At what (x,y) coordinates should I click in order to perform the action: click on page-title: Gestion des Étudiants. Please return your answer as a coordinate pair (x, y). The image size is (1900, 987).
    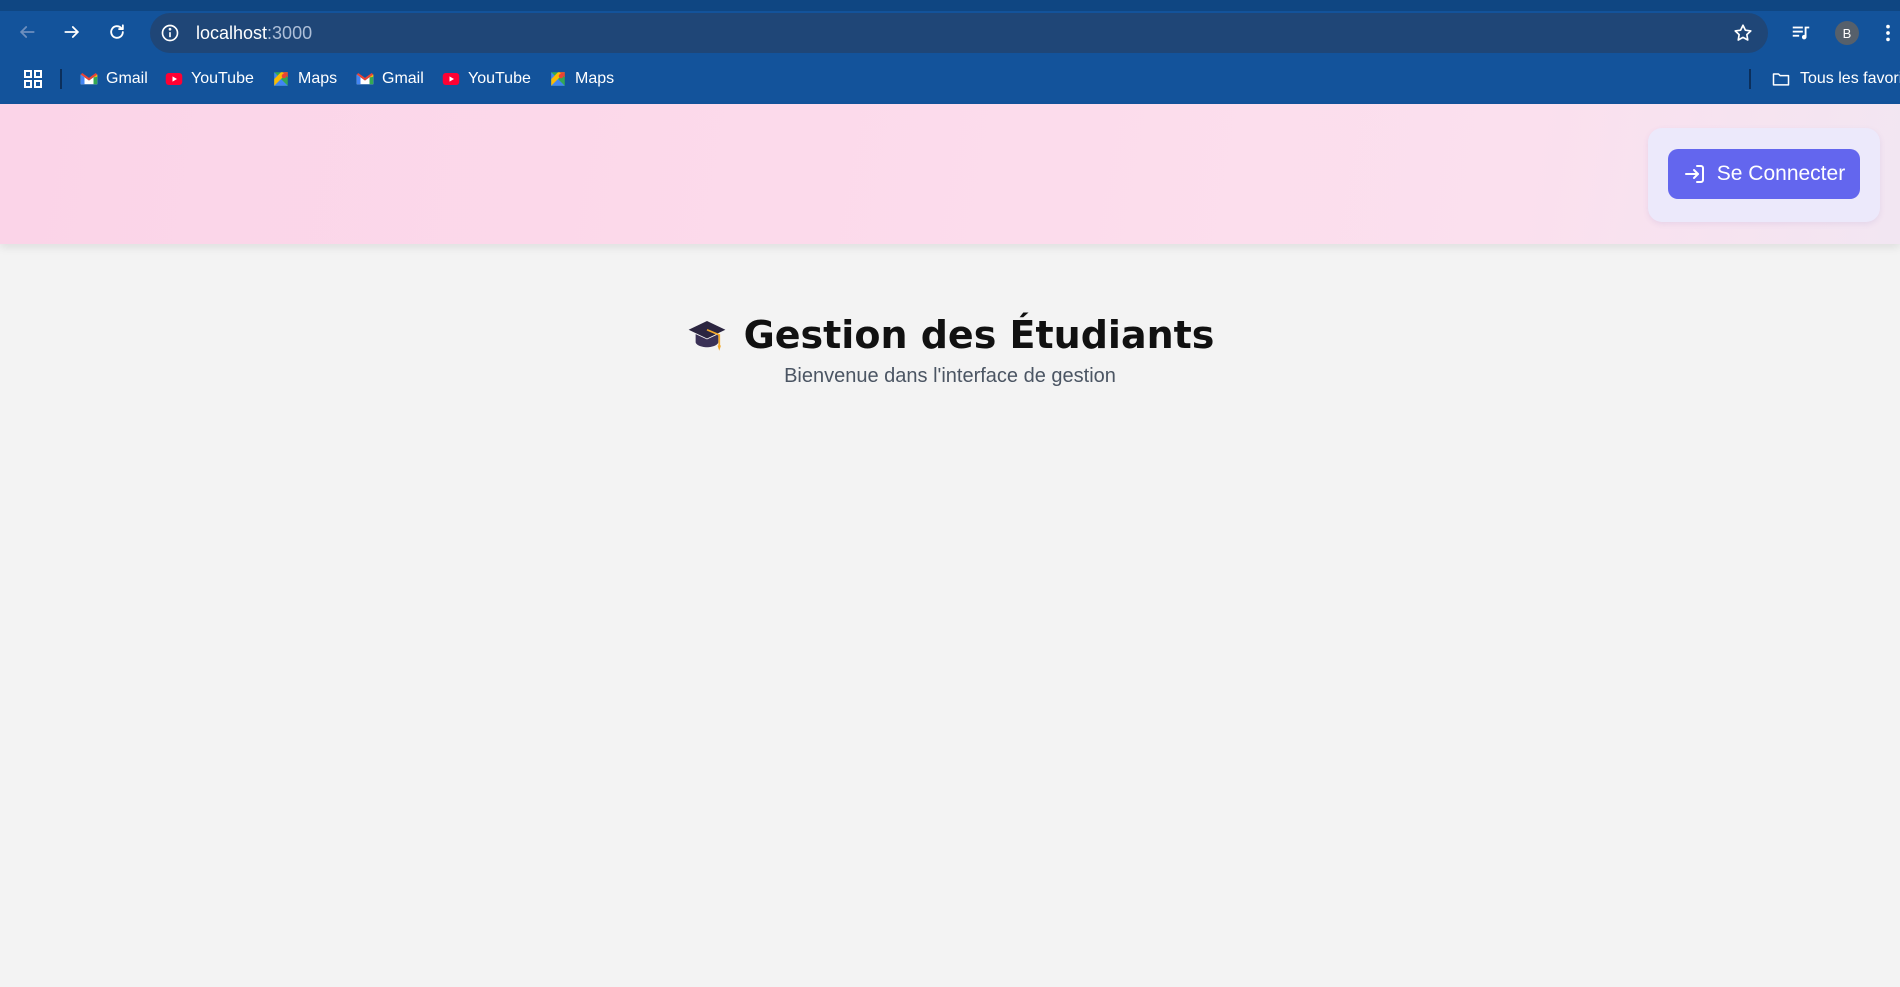
    Looking at the image, I should click on (950, 335).